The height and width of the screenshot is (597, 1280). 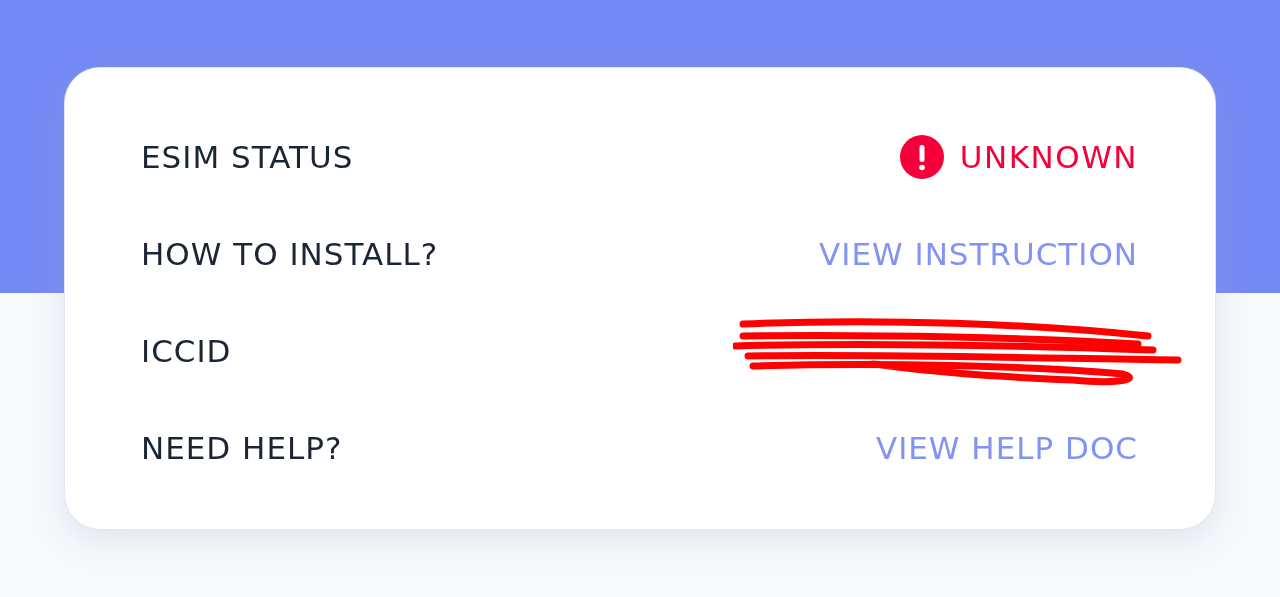 What do you see at coordinates (290, 253) in the screenshot?
I see `row-label: HOW TO INSTALL?` at bounding box center [290, 253].